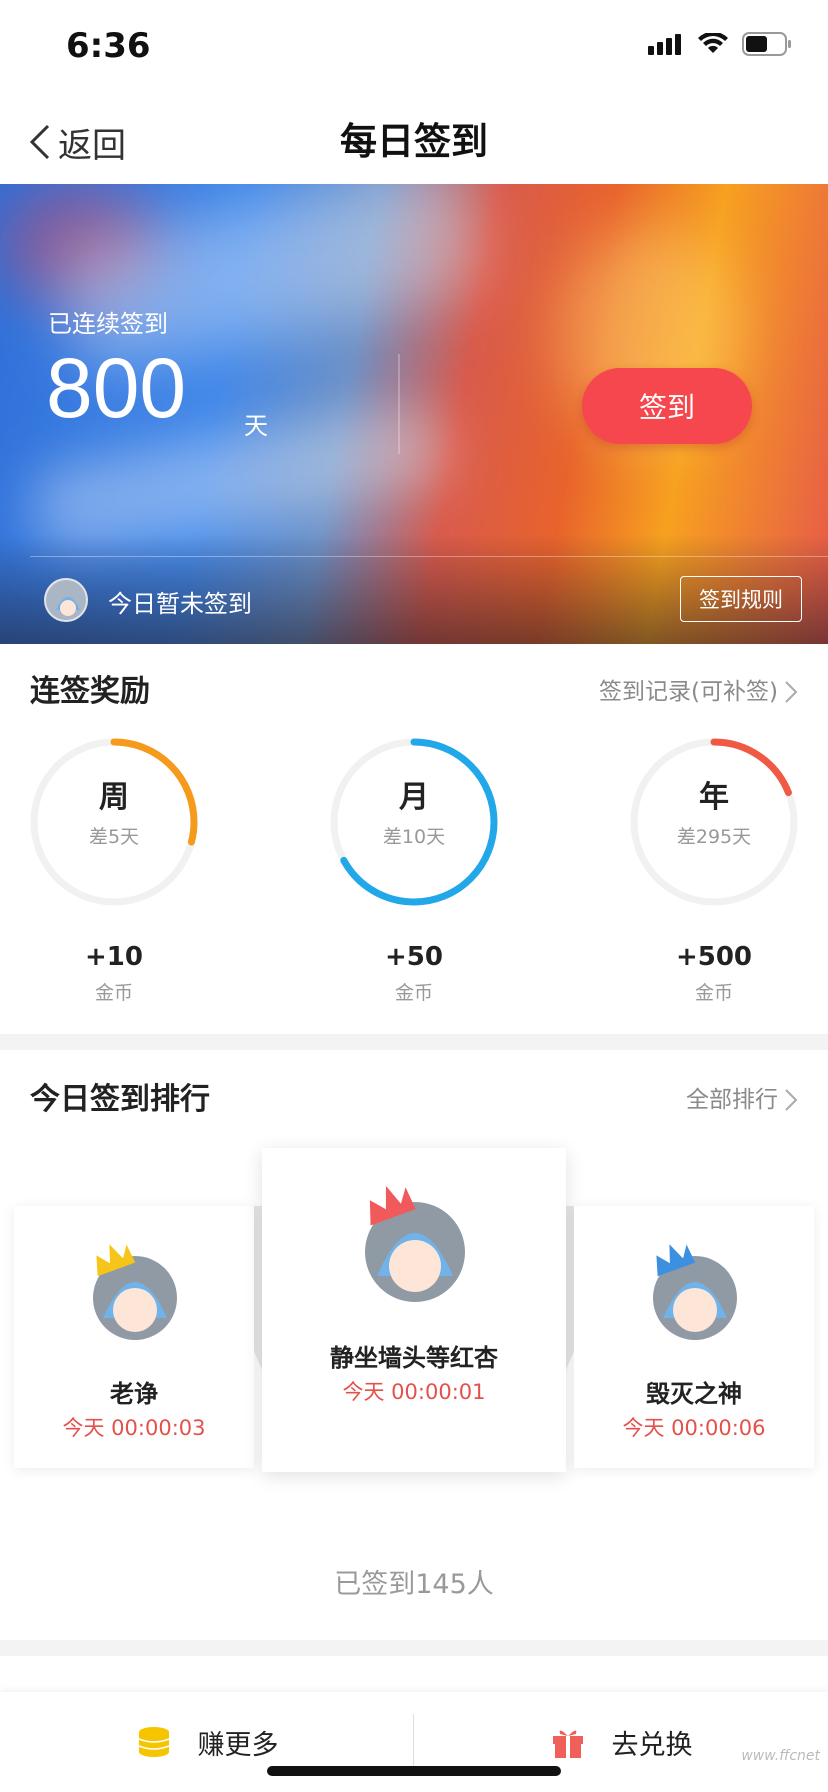  What do you see at coordinates (153, 1742) in the screenshot?
I see `coins-icon` at bounding box center [153, 1742].